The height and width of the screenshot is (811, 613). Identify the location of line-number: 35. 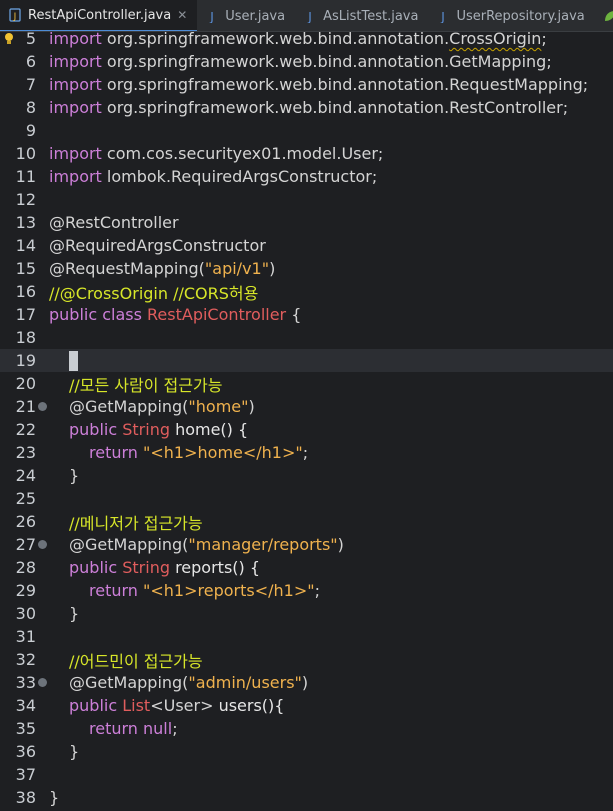
(25, 728).